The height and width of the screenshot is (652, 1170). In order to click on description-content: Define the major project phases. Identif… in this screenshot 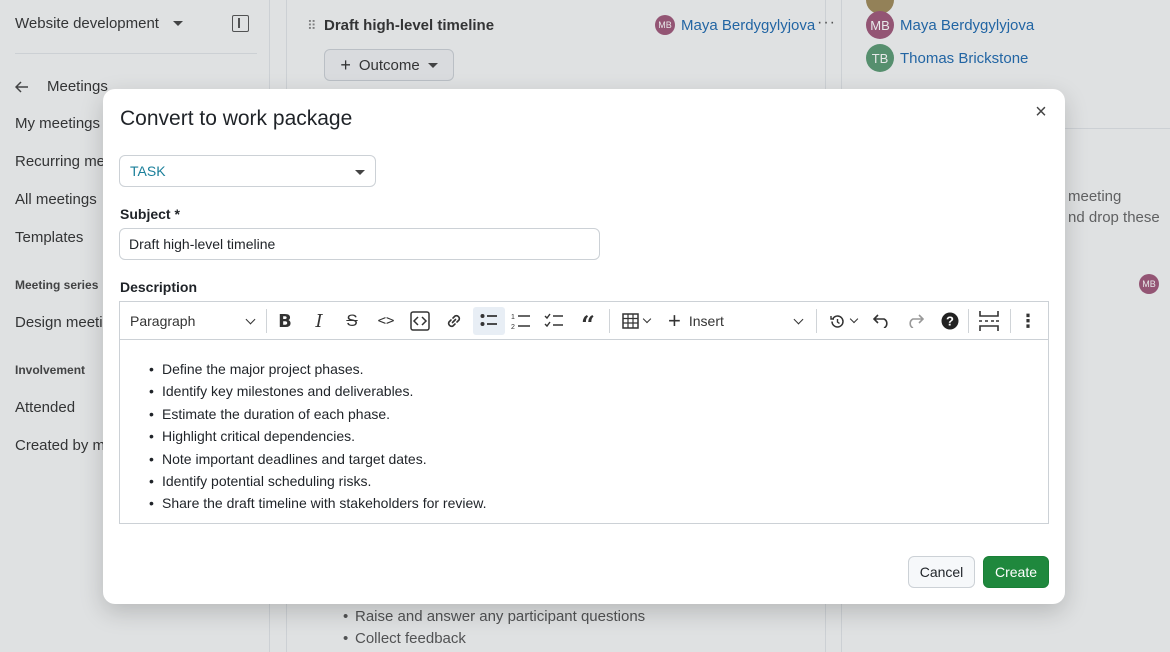, I will do `click(317, 436)`.